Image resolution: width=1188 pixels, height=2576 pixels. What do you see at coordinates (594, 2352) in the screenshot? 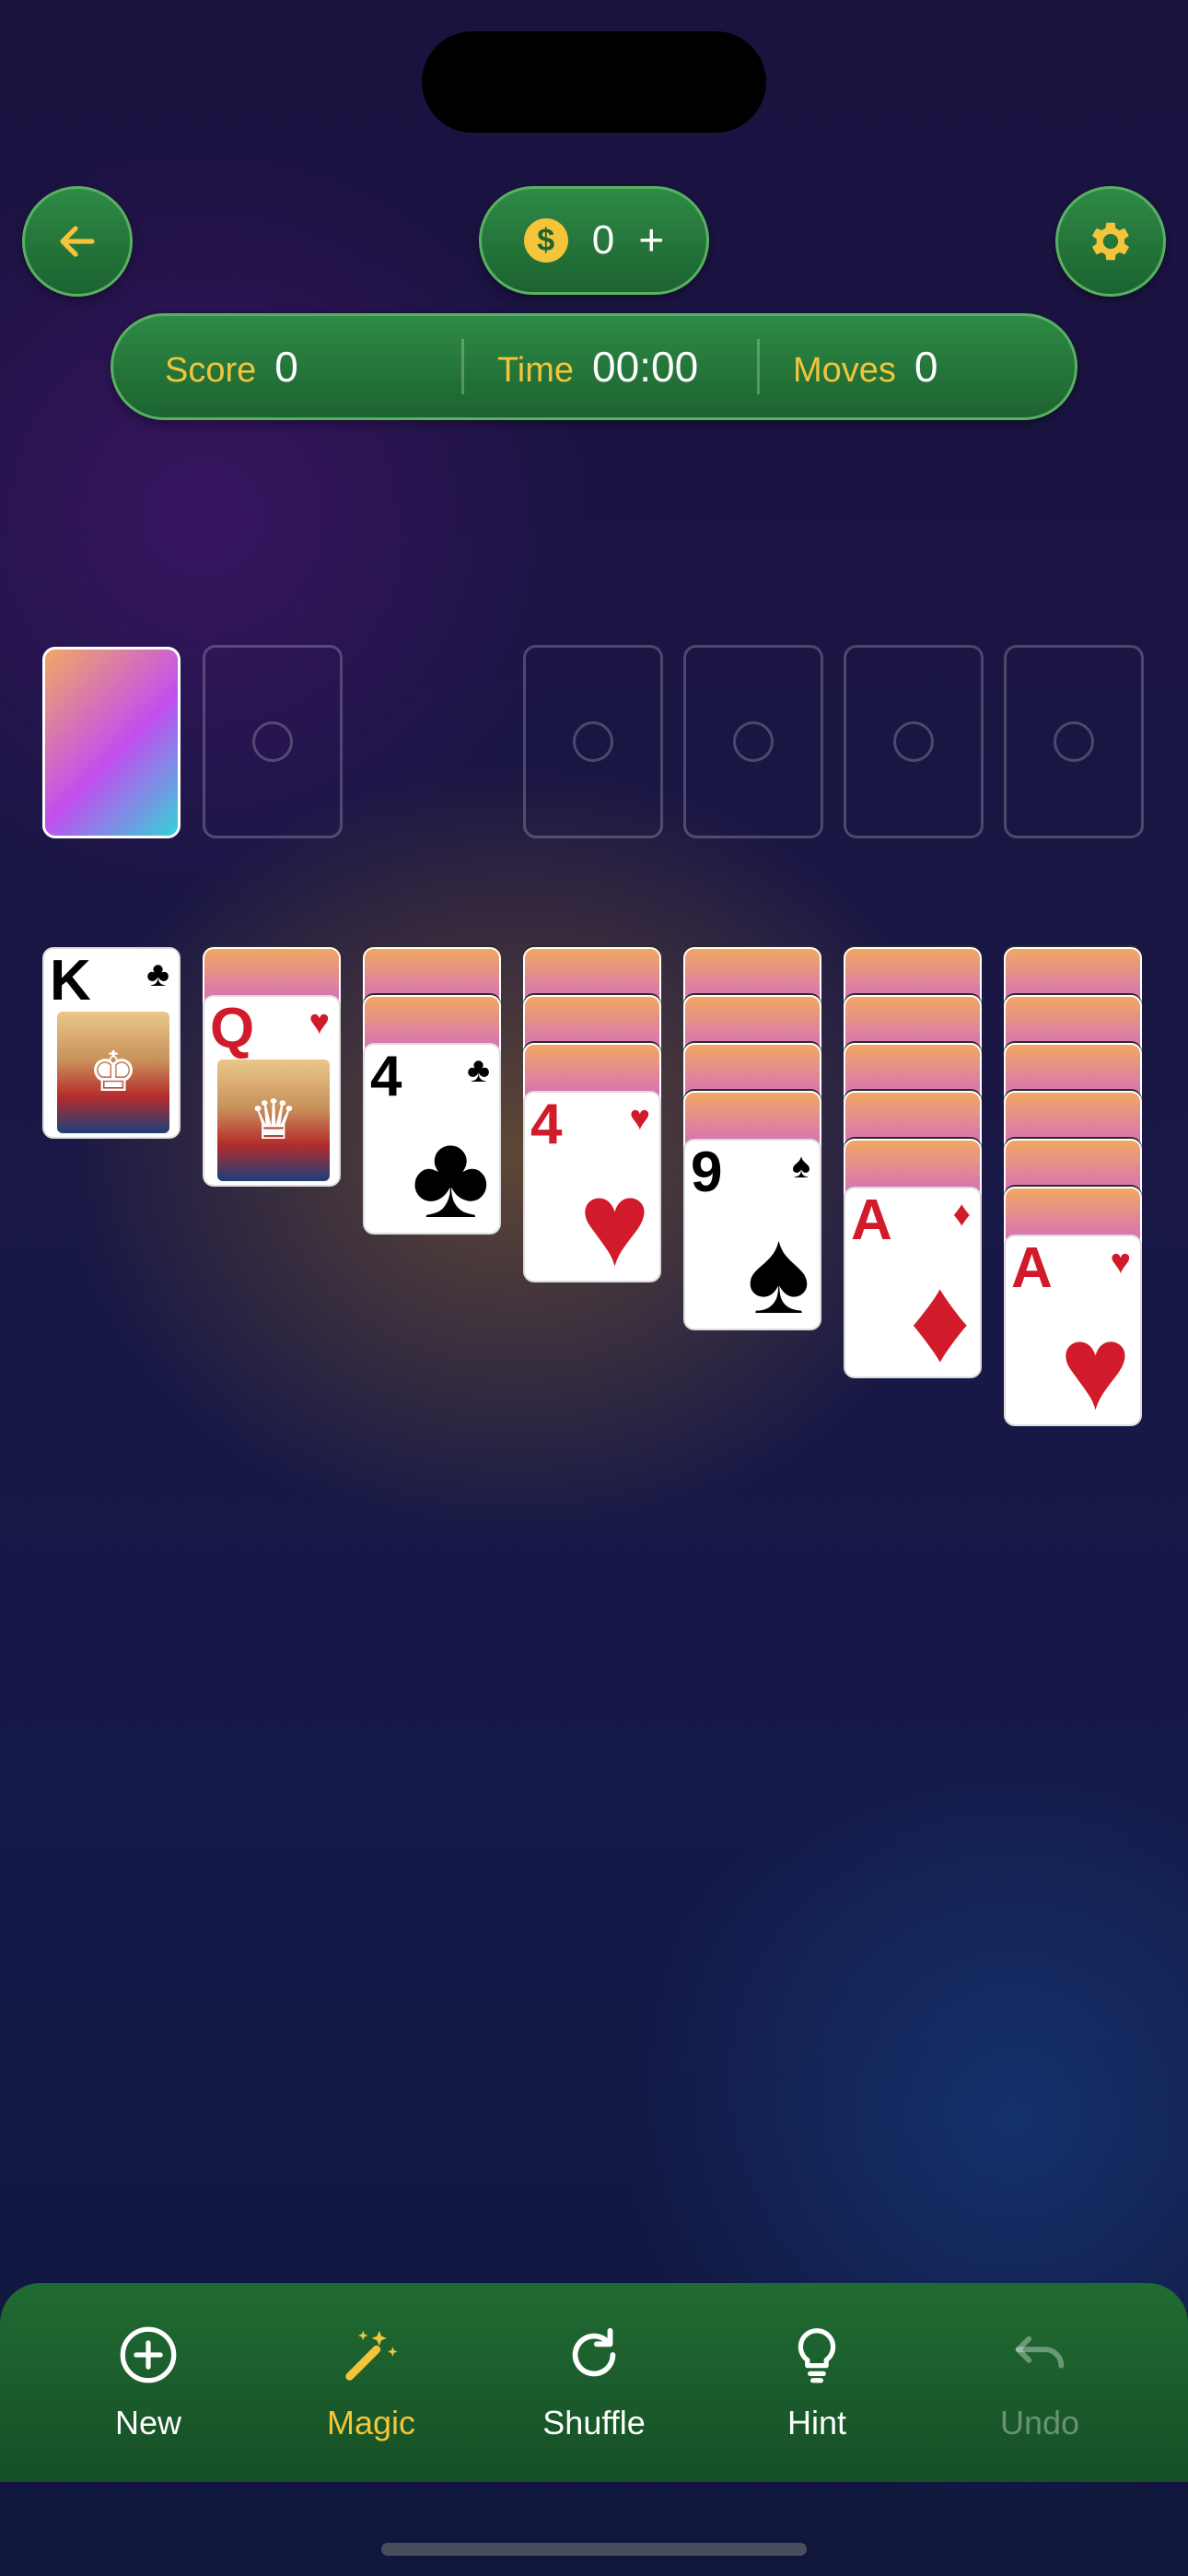
I see `refresh-icon` at bounding box center [594, 2352].